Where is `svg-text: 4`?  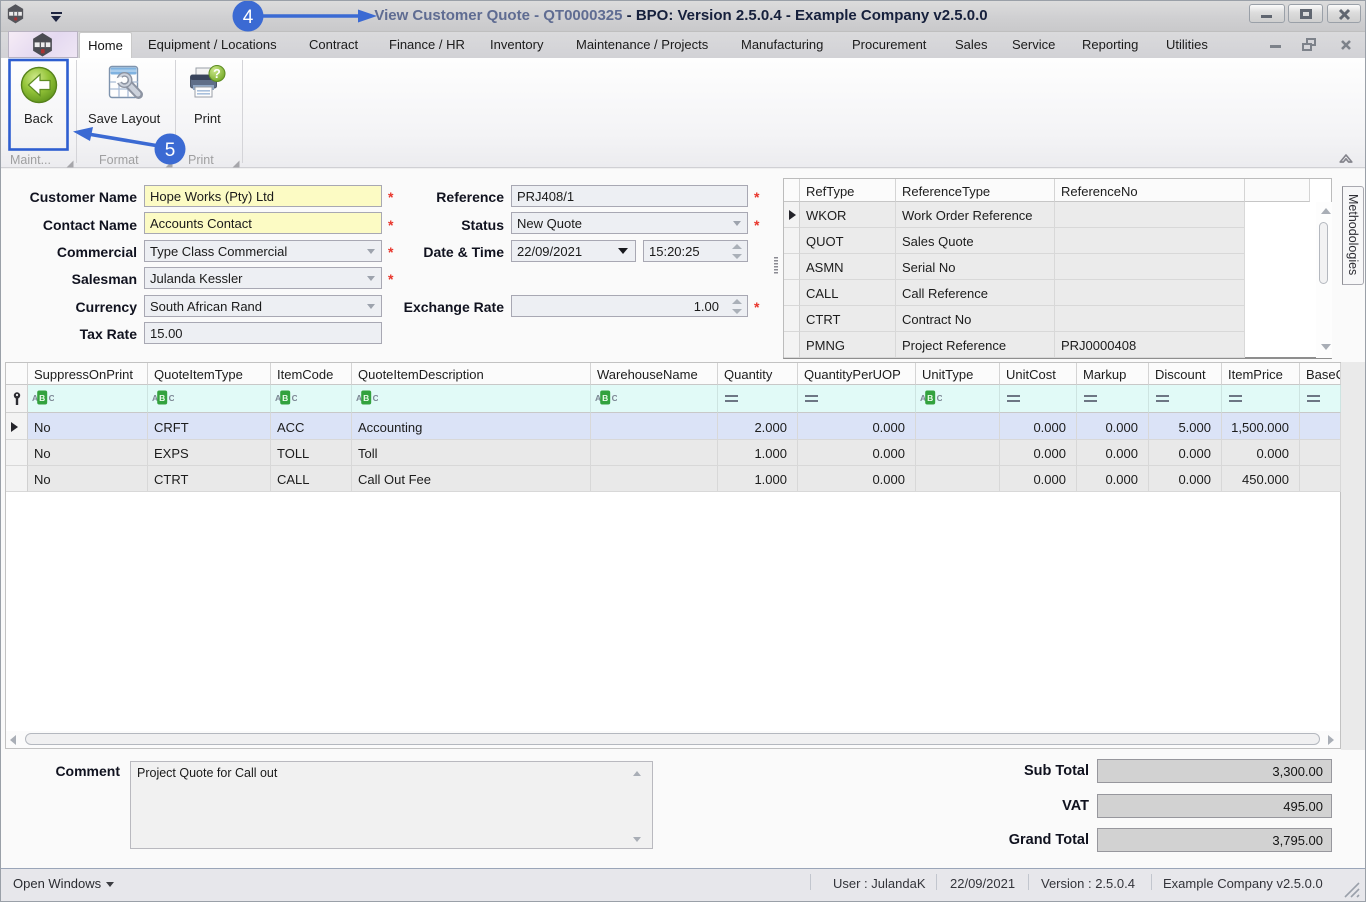
svg-text: 4 is located at coordinates (248, 17).